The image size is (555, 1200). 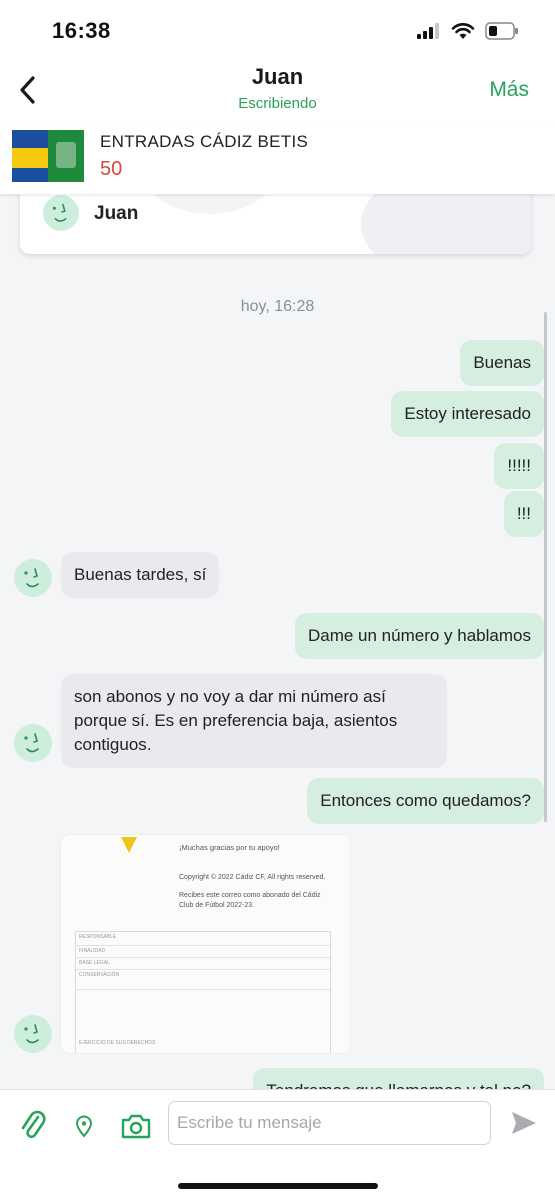 I want to click on image-table-row: EJERCICIO DE SUS DERECHOS, so click(x=117, y=1043).